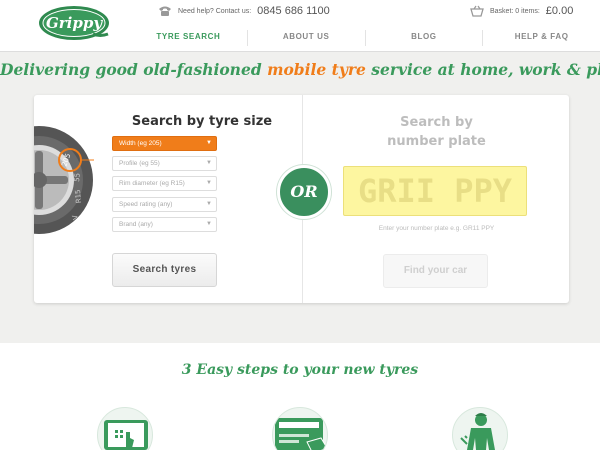 Image resolution: width=600 pixels, height=450 pixels. I want to click on mechanic-icon, so click(480, 428).